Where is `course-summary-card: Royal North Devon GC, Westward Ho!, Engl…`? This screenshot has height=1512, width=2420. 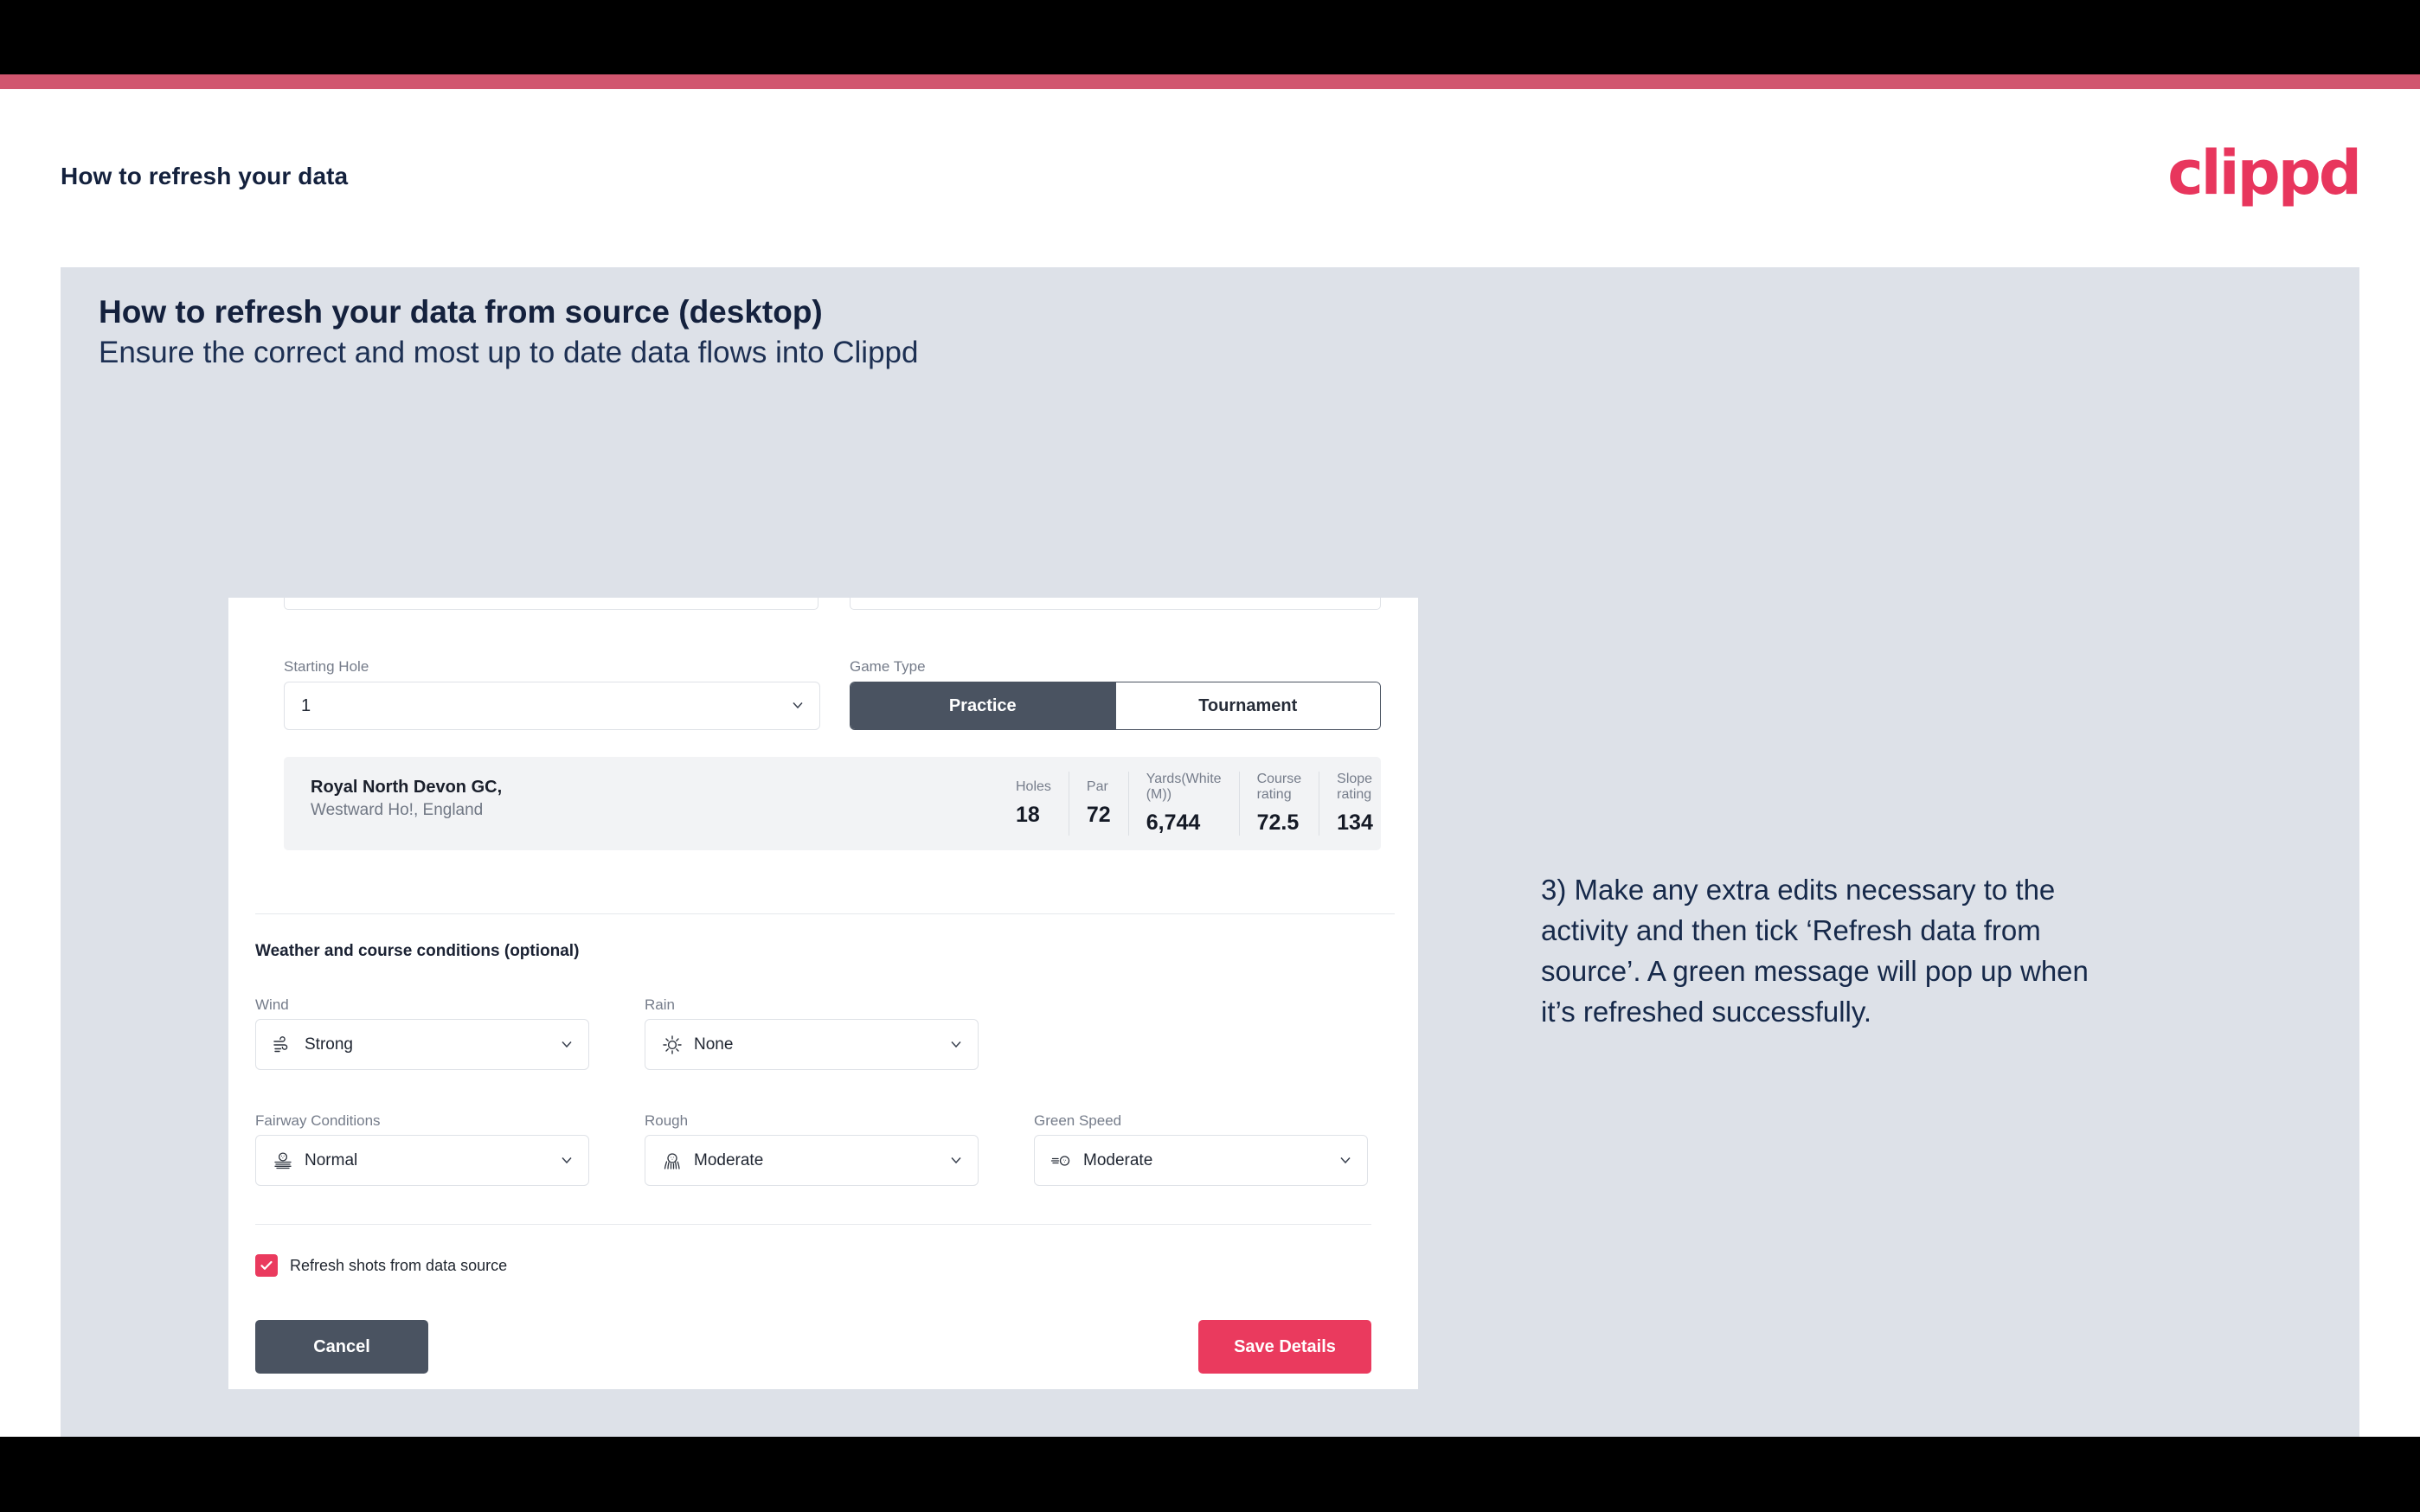 course-summary-card: Royal North Devon GC, Westward Ho!, Engl… is located at coordinates (832, 803).